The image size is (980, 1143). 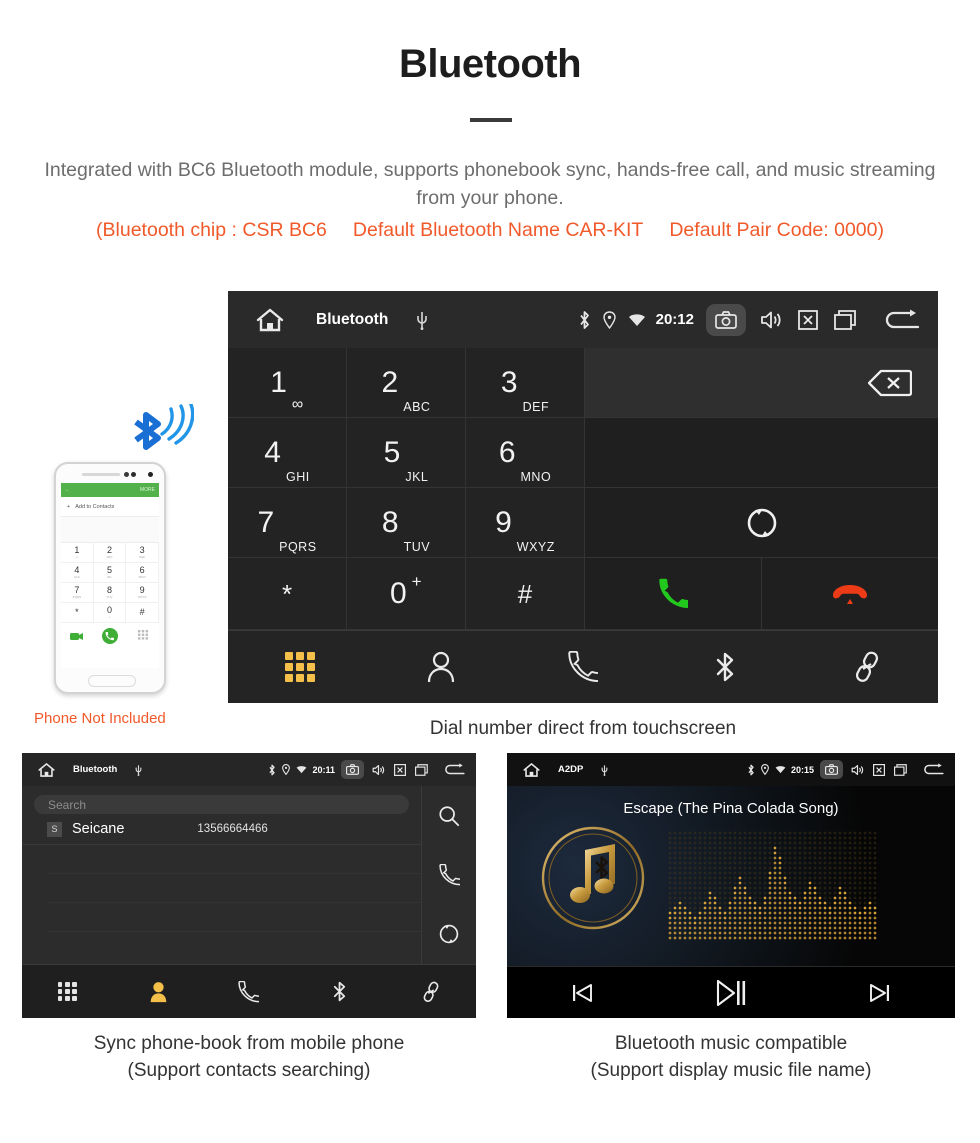 What do you see at coordinates (593, 878) in the screenshot?
I see `album-art` at bounding box center [593, 878].